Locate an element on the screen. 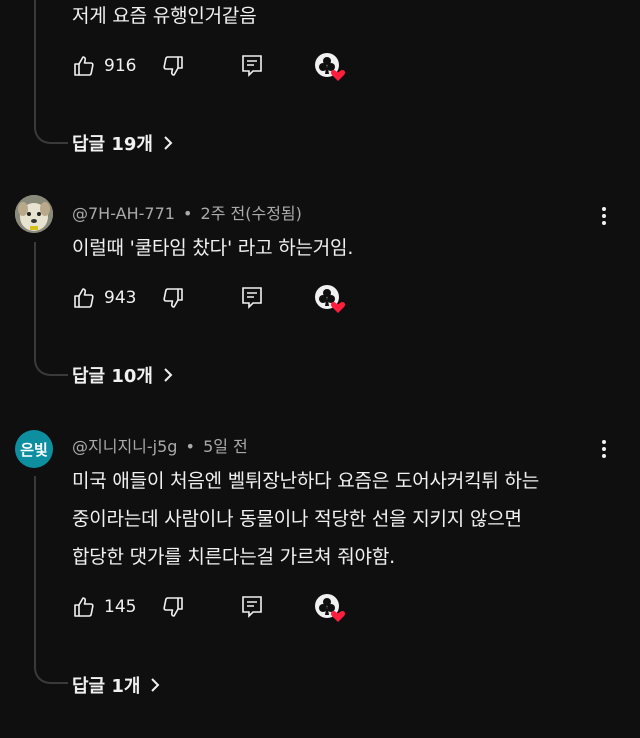 The image size is (640, 738). author-handle: @7H-AH-771 is located at coordinates (123, 213).